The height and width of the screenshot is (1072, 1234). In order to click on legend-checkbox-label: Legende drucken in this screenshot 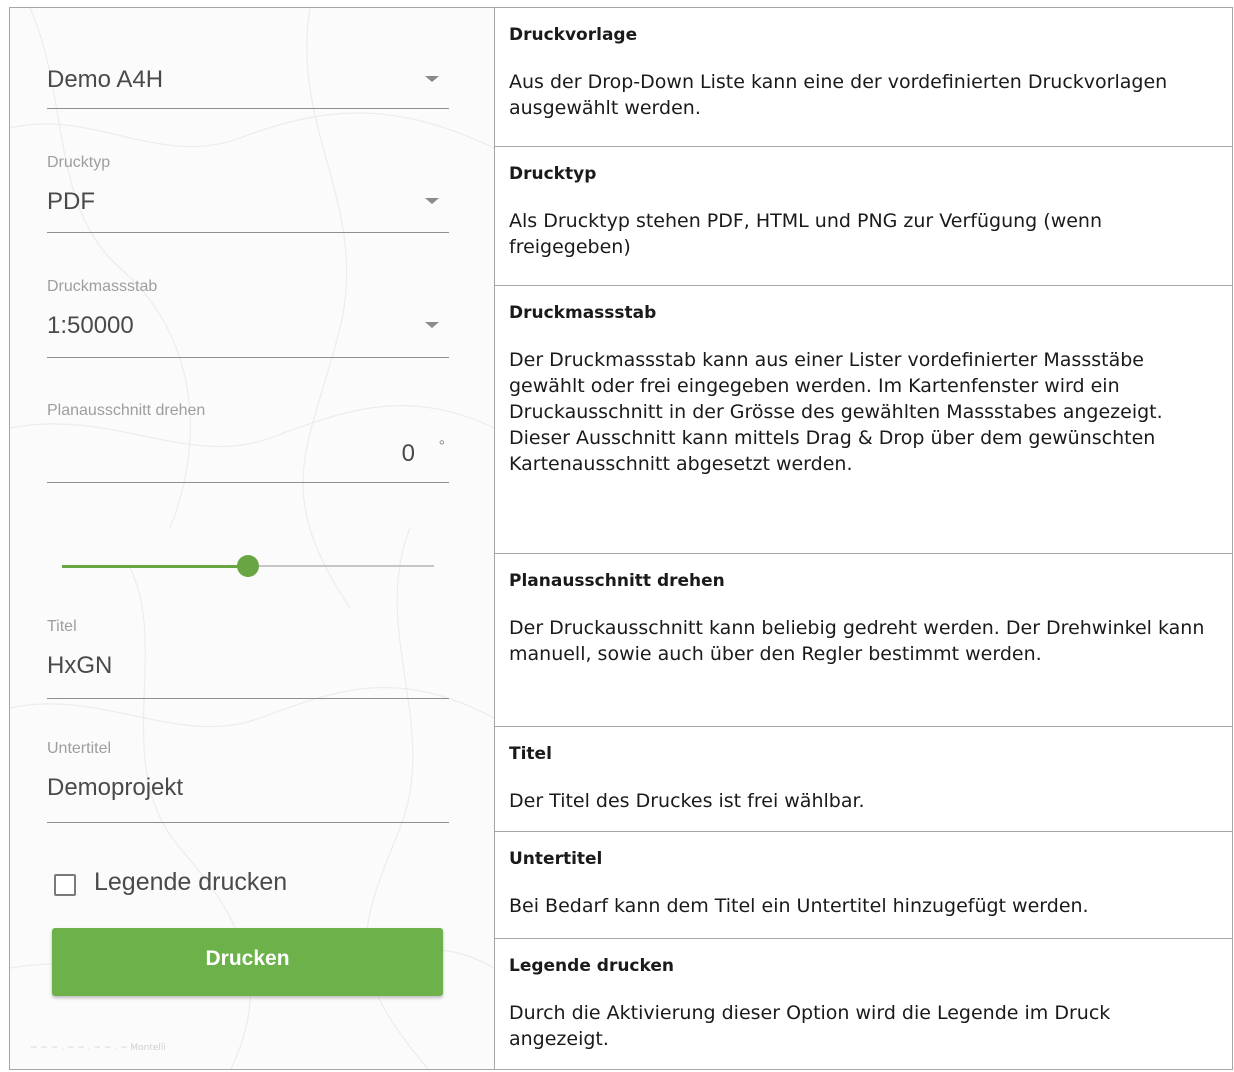, I will do `click(191, 882)`.